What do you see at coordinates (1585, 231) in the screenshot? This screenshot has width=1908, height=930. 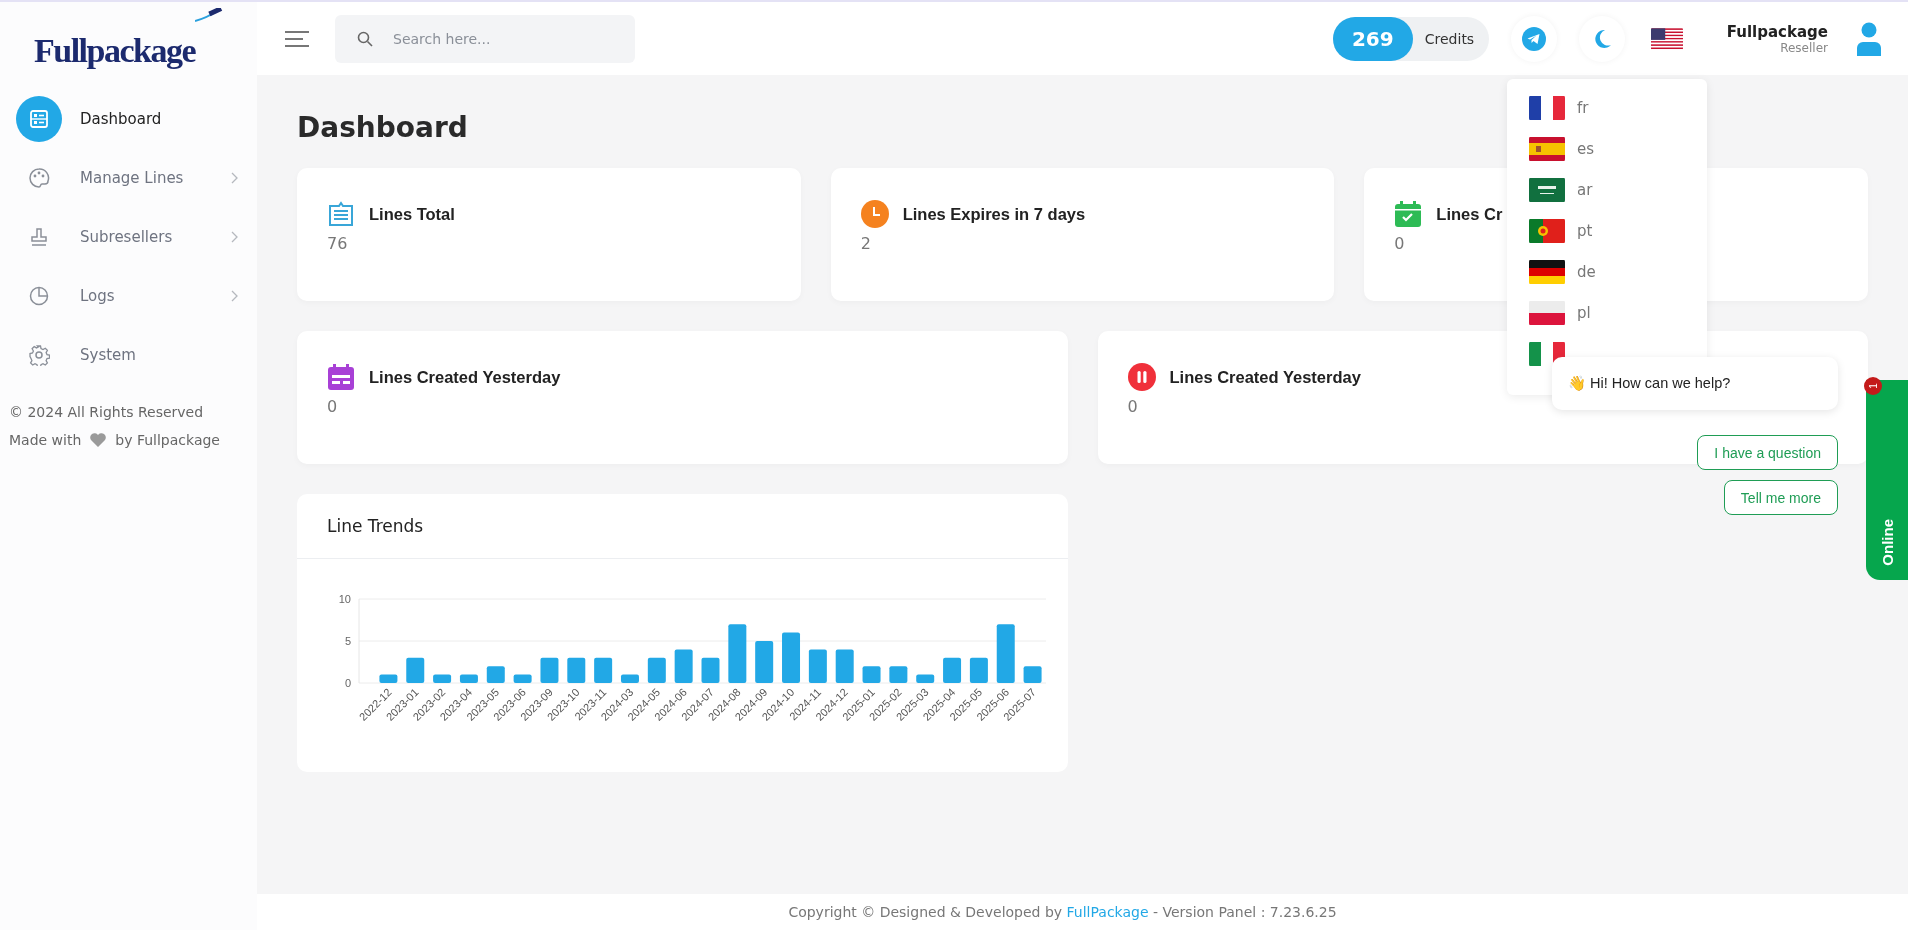 I see `language-option: pt` at bounding box center [1585, 231].